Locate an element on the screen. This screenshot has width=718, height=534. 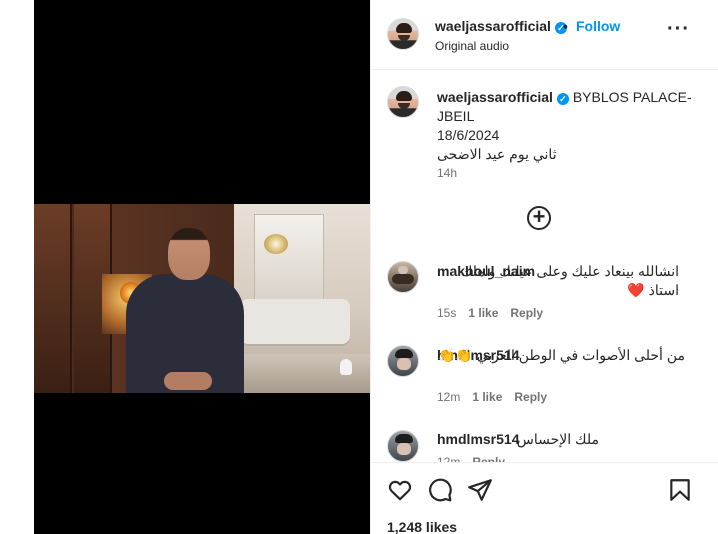
comment-time: 12m is located at coordinates (448, 397).